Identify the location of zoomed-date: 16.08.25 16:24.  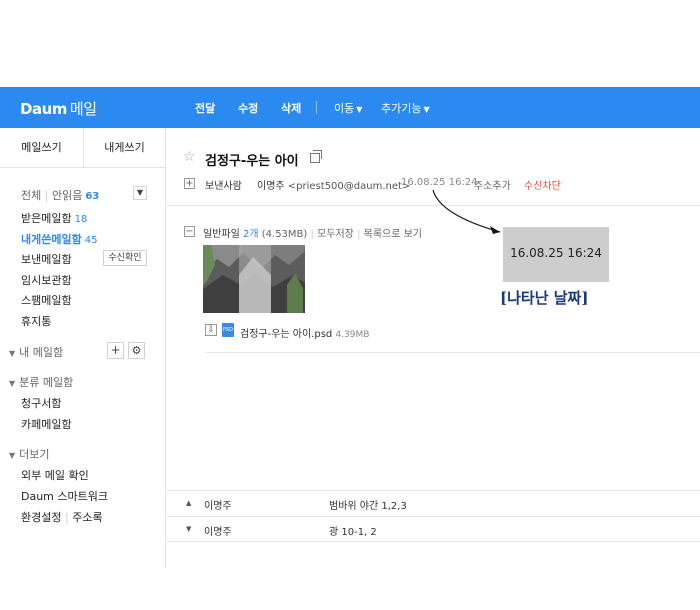
(556, 253).